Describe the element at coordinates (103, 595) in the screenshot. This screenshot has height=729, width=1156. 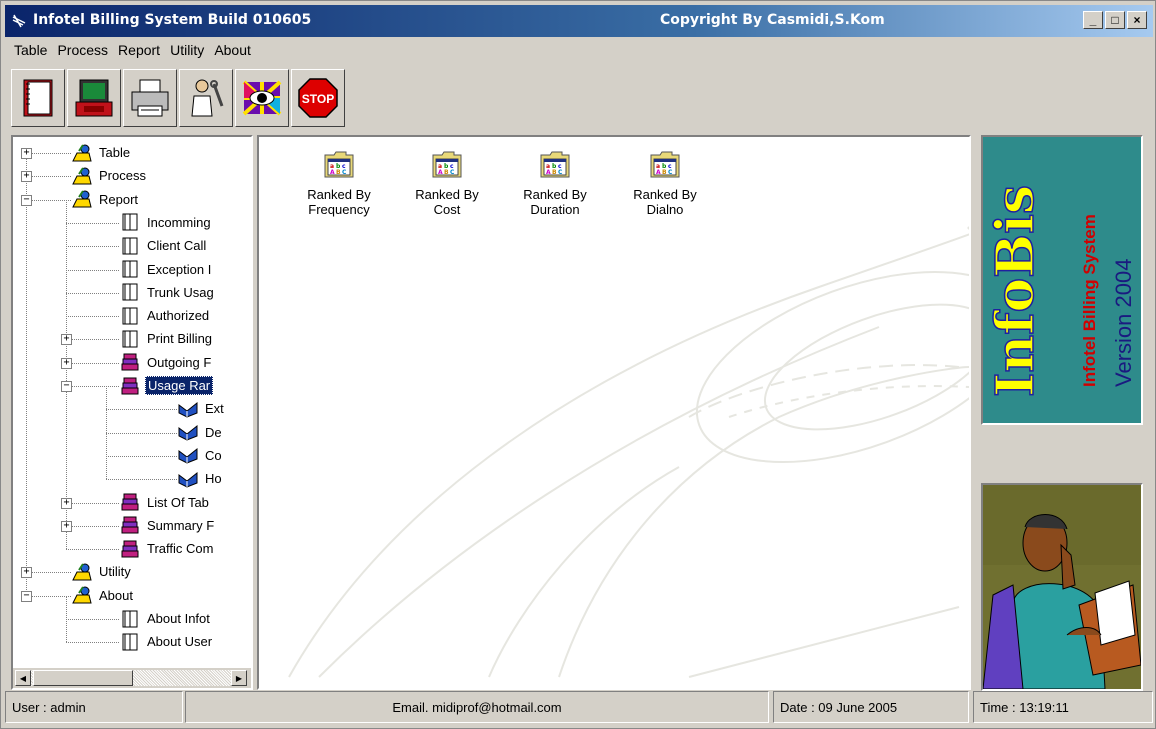
I see `tree-item-about: About` at that location.